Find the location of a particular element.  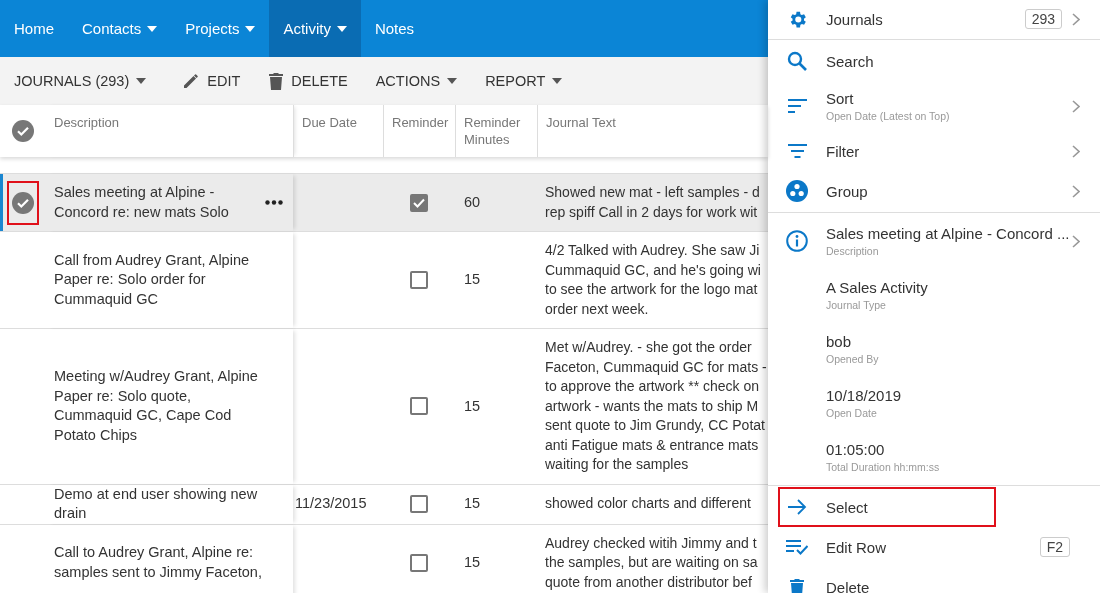

table-cell: 11/23/2015 is located at coordinates (331, 504).